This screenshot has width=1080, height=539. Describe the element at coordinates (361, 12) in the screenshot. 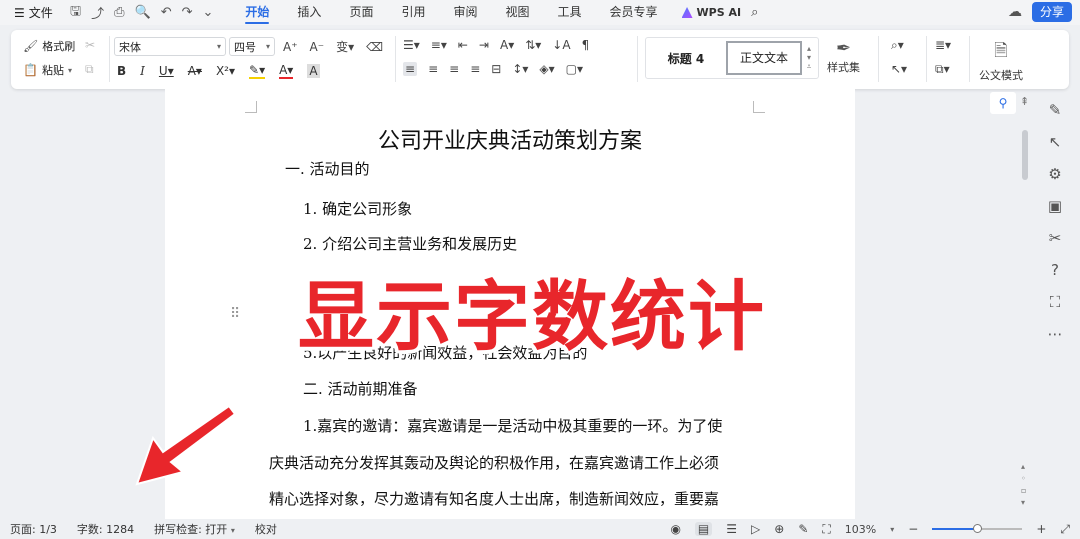

I see `tab-page: 页面` at that location.